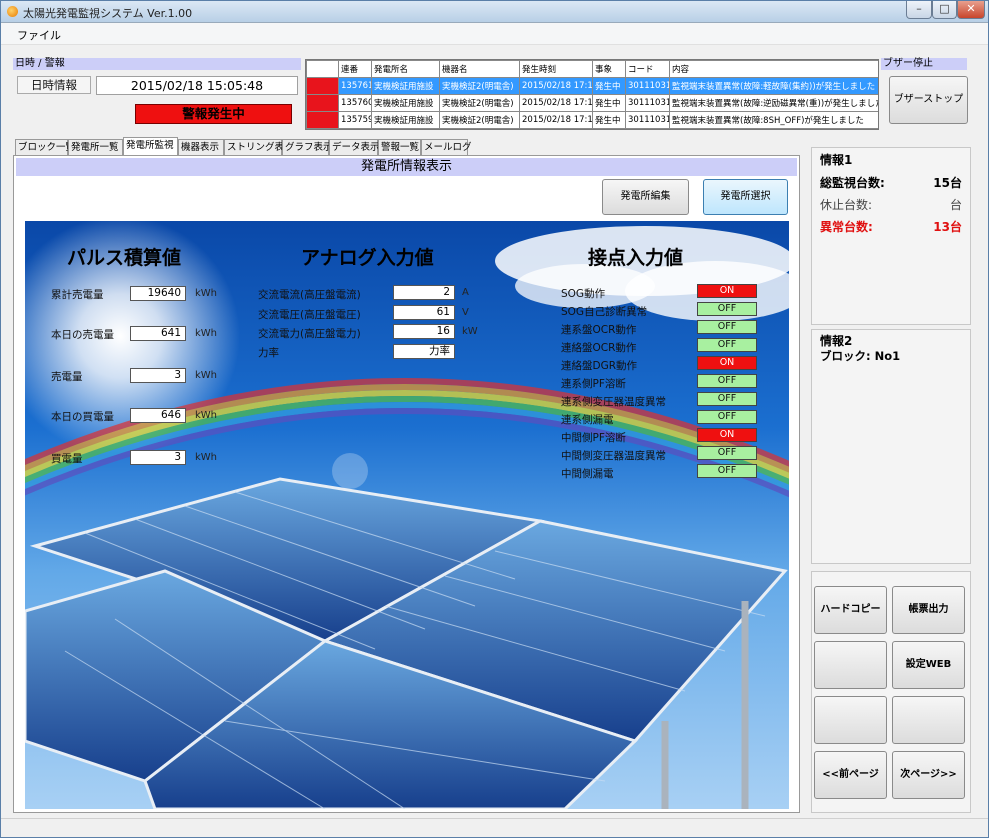 The height and width of the screenshot is (838, 989). I want to click on alarm-col-plant: 発電所名, so click(405, 69).